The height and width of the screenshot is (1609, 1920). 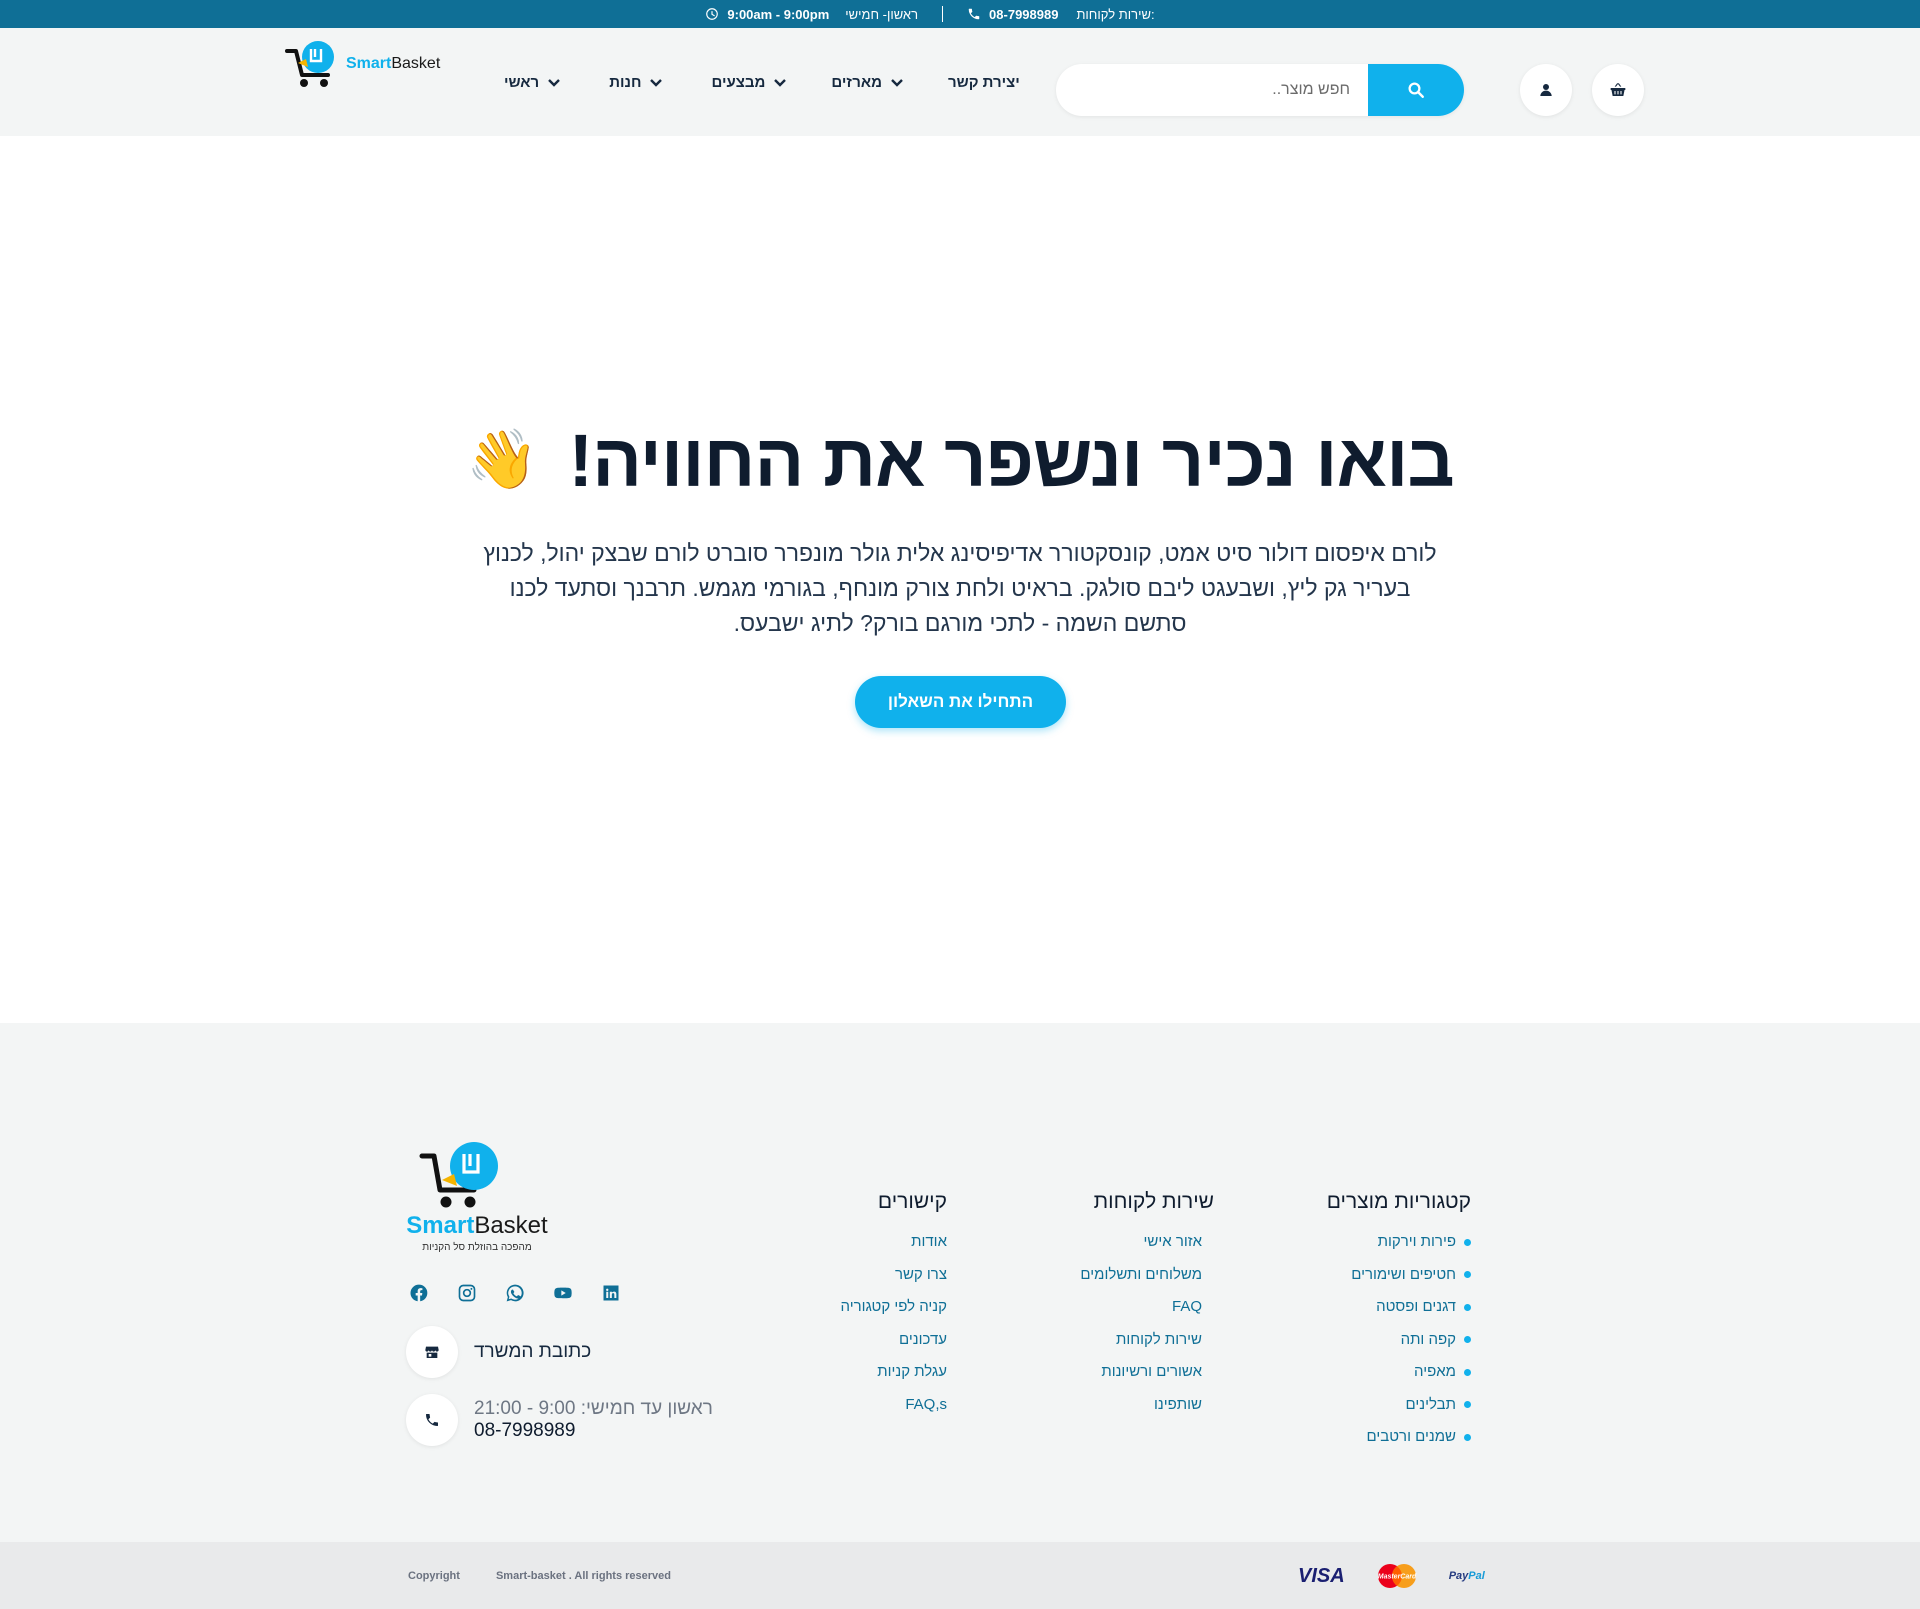 What do you see at coordinates (888, 1313) in the screenshot?
I see `footer-link: קניה לפי קטגוריה` at bounding box center [888, 1313].